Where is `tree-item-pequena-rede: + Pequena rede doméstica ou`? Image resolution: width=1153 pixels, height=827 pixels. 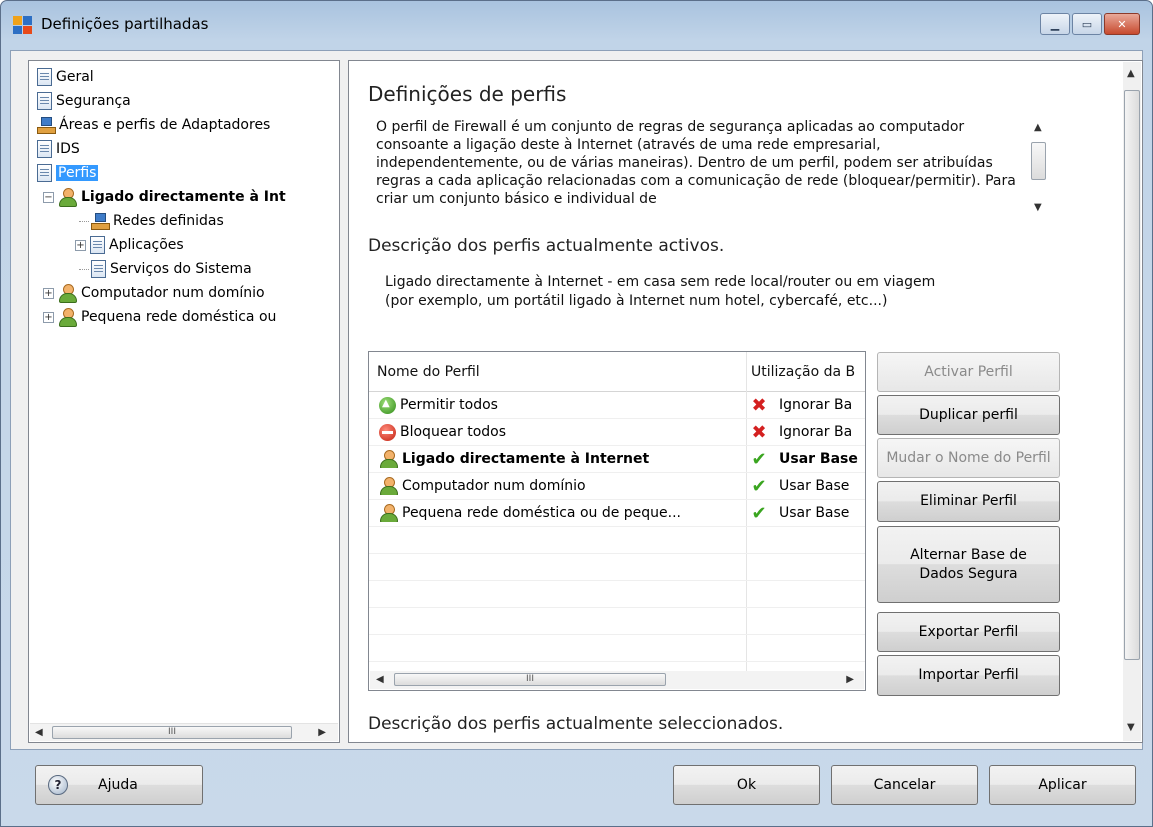
tree-item-pequena-rede: + Pequena rede doméstica ou is located at coordinates (159, 317).